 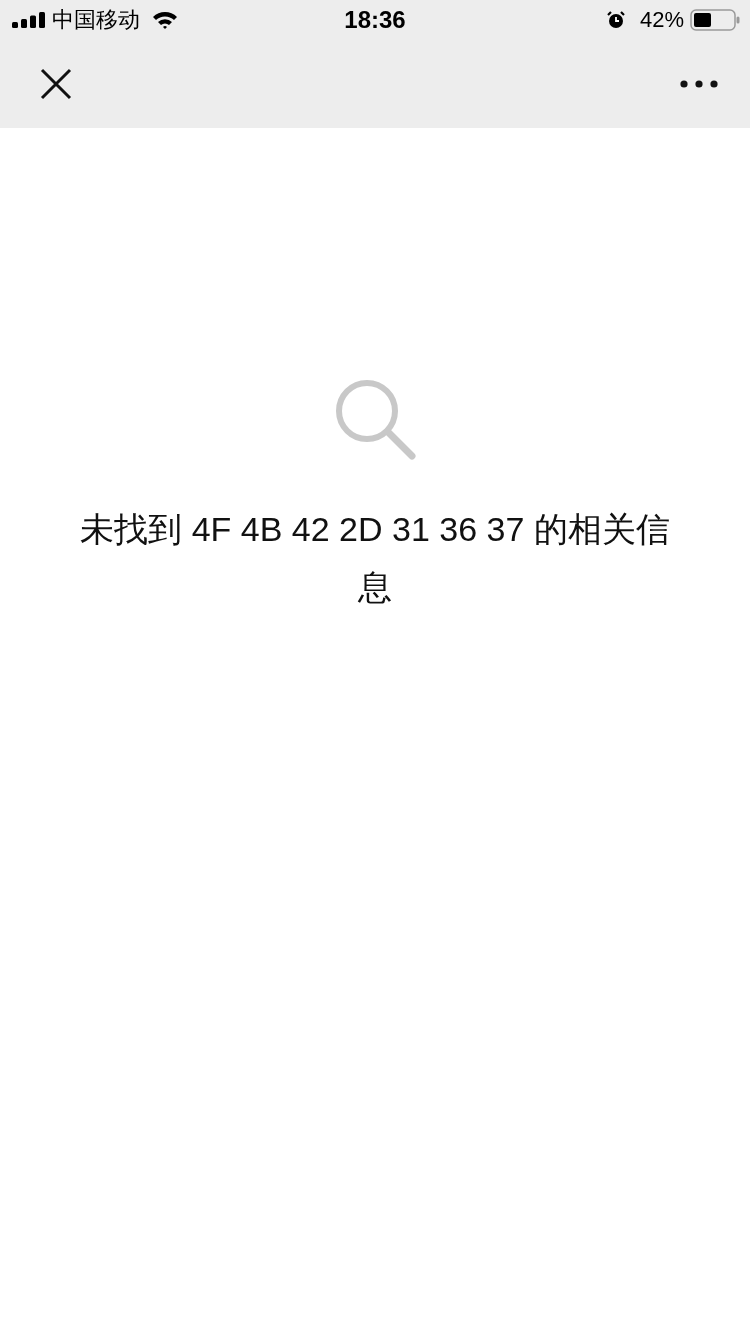 What do you see at coordinates (375, 558) in the screenshot?
I see `not-found-message: 未找到 4F 4B 42 2D 31 36 37 的相关信息` at bounding box center [375, 558].